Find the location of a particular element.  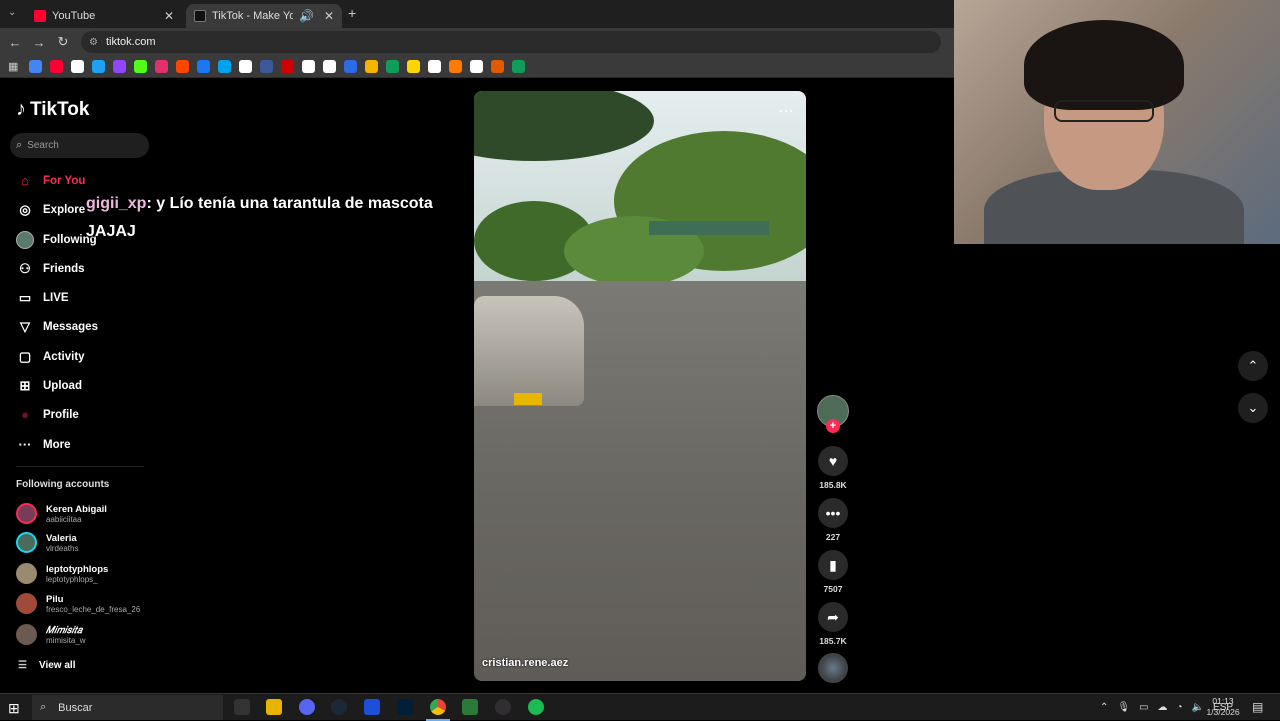

video-author: cristian.rene.aez is located at coordinates (525, 663).